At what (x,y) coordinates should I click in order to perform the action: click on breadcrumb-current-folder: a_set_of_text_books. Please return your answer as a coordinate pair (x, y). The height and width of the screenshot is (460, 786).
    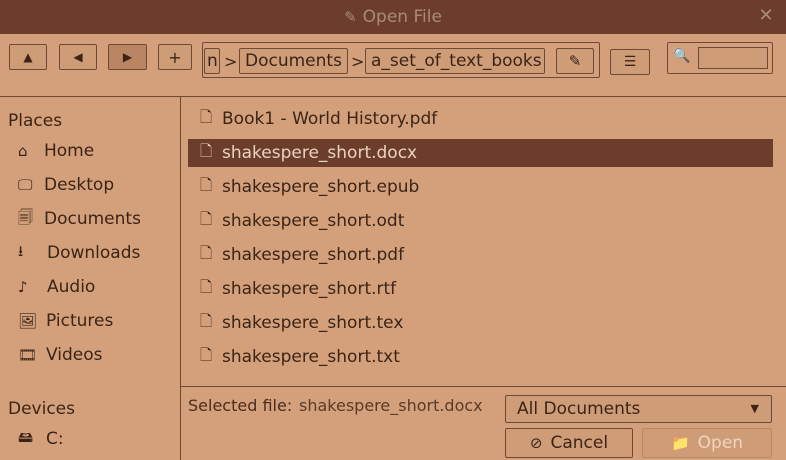
    Looking at the image, I should click on (455, 61).